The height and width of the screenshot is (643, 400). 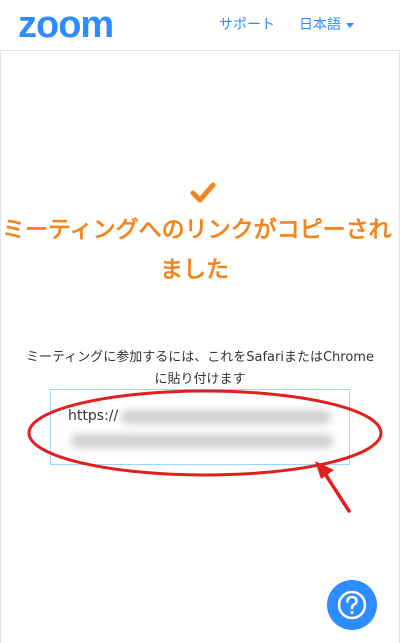 I want to click on zoom-logo: zoom, so click(x=66, y=25).